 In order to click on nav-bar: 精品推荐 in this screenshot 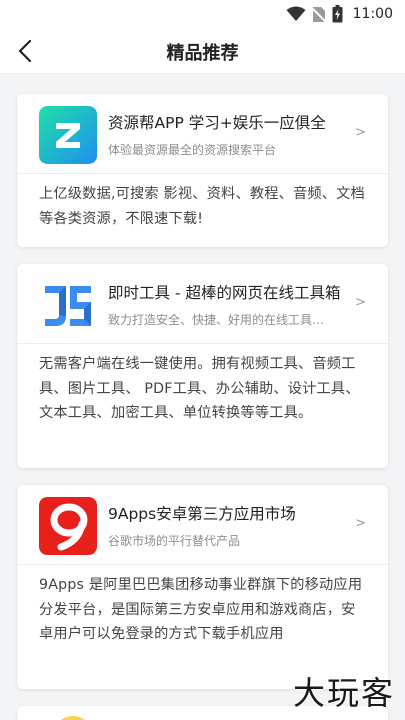, I will do `click(202, 51)`.